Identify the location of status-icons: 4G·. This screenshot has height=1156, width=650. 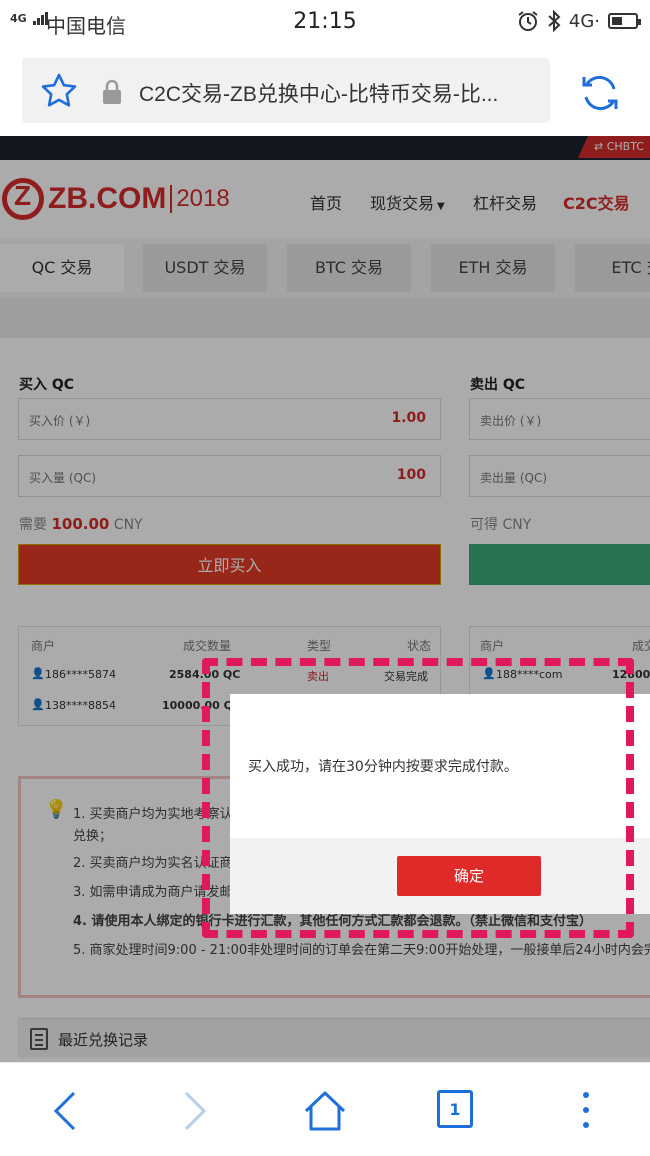
(579, 21).